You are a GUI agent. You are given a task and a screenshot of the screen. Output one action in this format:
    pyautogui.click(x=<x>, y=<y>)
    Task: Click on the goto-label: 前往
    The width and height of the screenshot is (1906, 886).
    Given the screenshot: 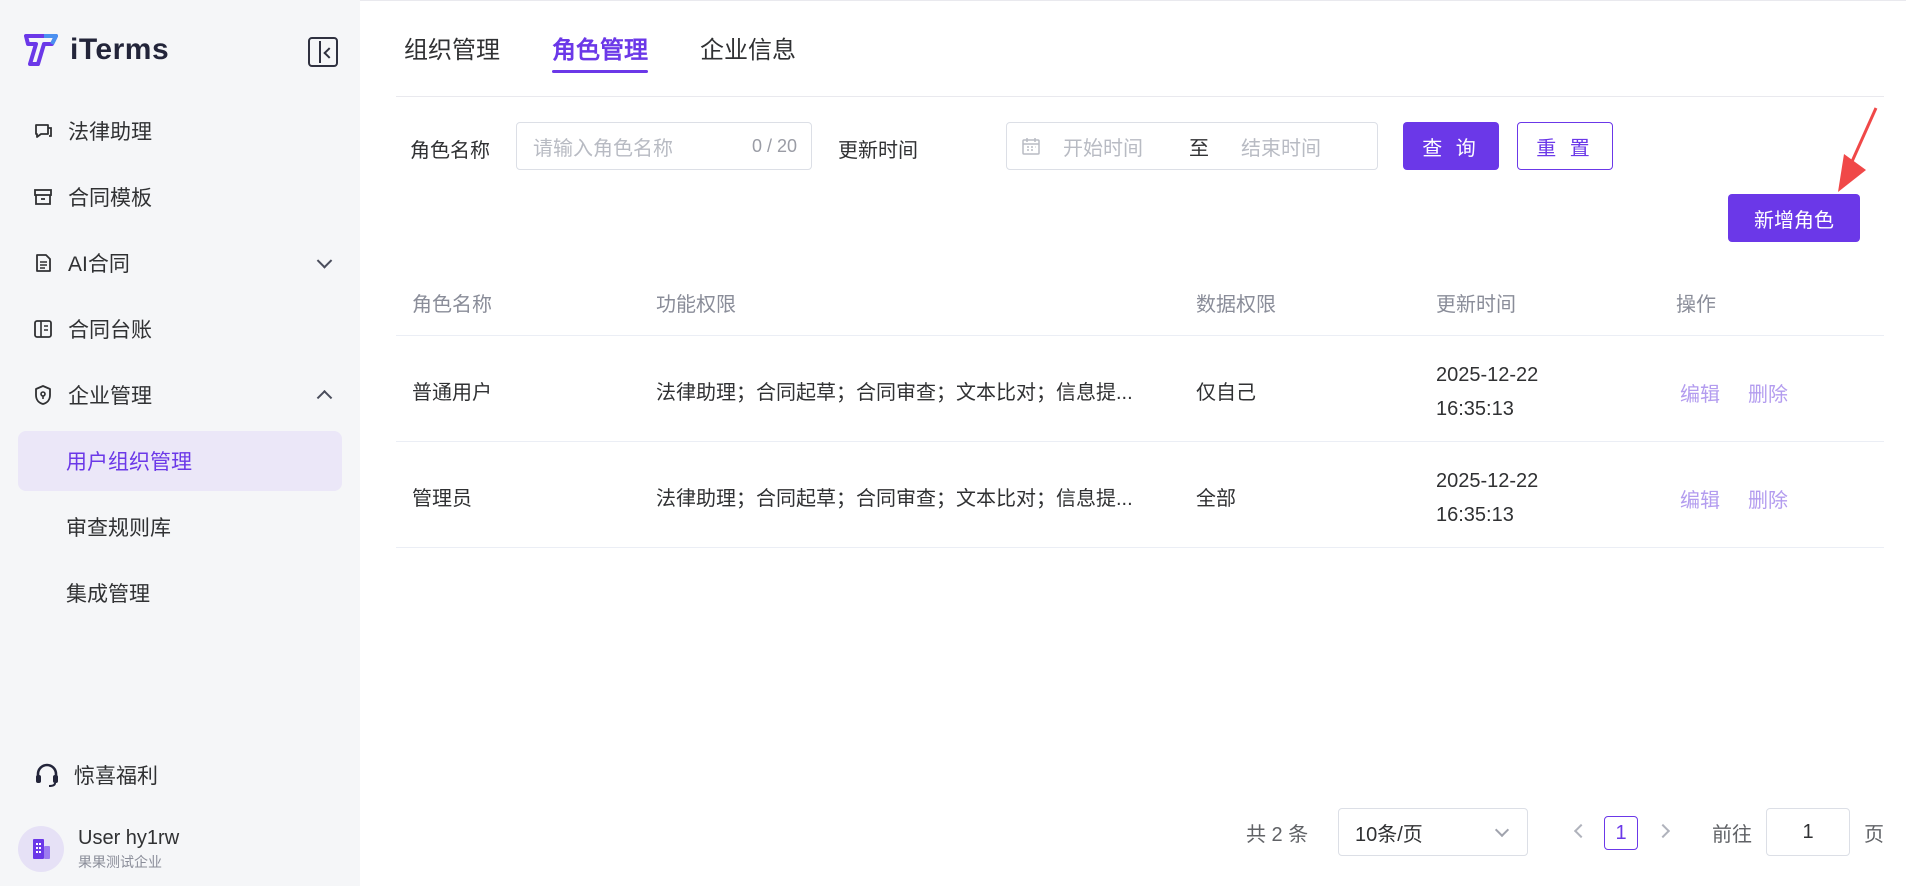 What is the action you would take?
    pyautogui.click(x=1732, y=835)
    